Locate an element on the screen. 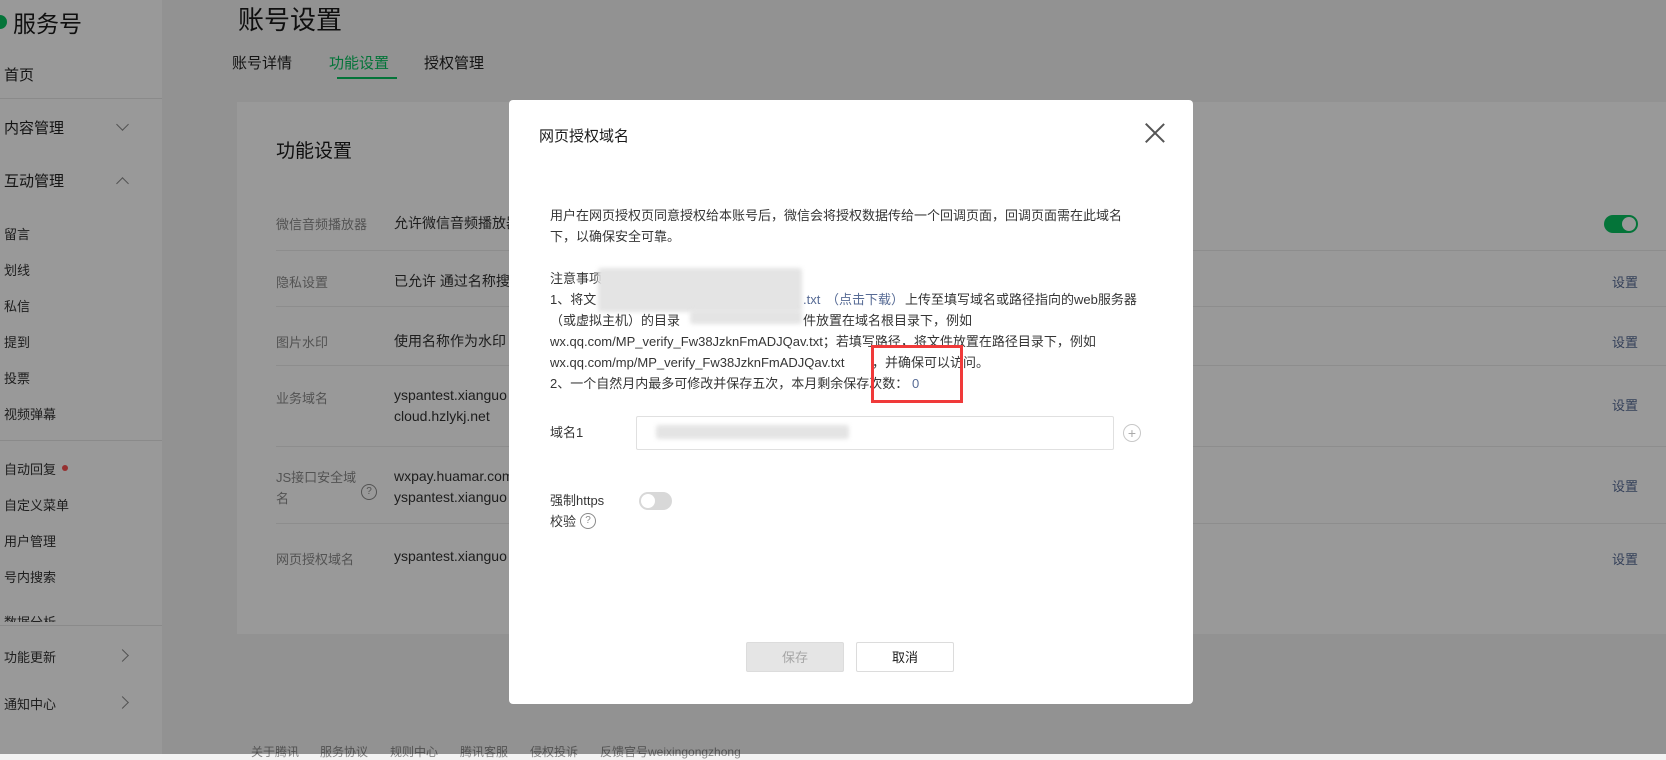  save-button: 保存 is located at coordinates (795, 657).